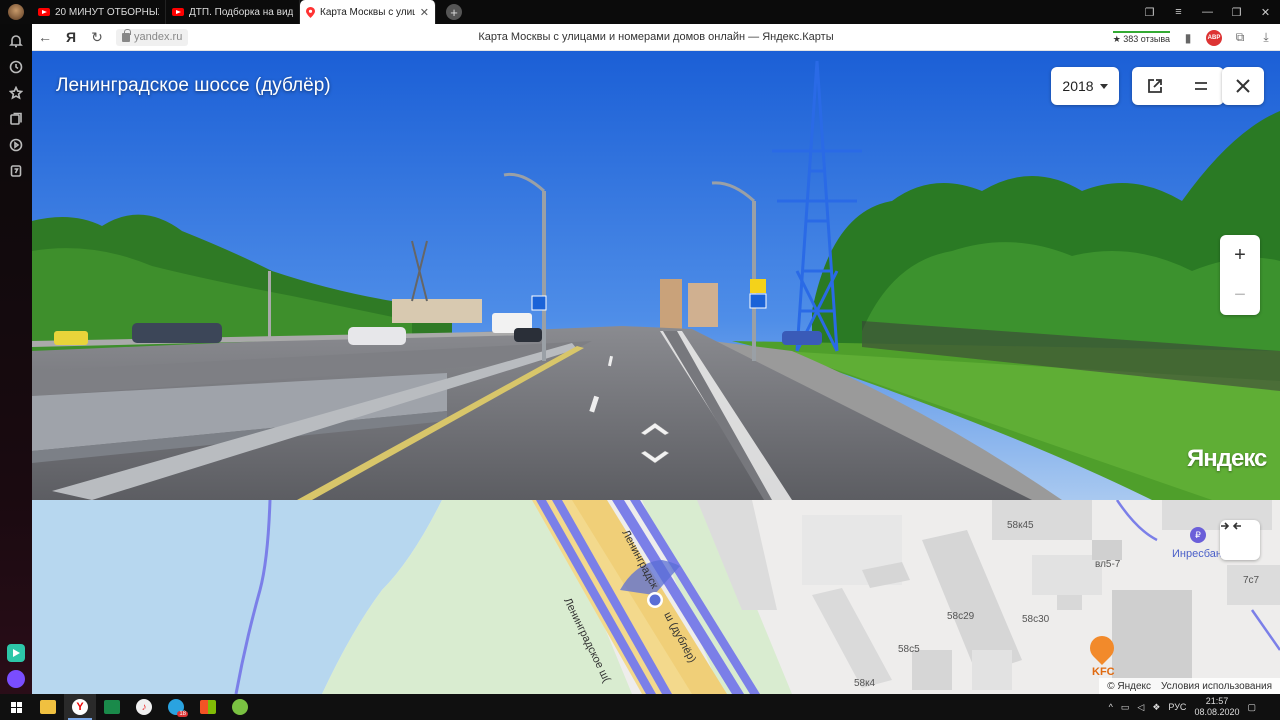 The height and width of the screenshot is (720, 1280). I want to click on notification-icon: ▢, so click(1251, 707).